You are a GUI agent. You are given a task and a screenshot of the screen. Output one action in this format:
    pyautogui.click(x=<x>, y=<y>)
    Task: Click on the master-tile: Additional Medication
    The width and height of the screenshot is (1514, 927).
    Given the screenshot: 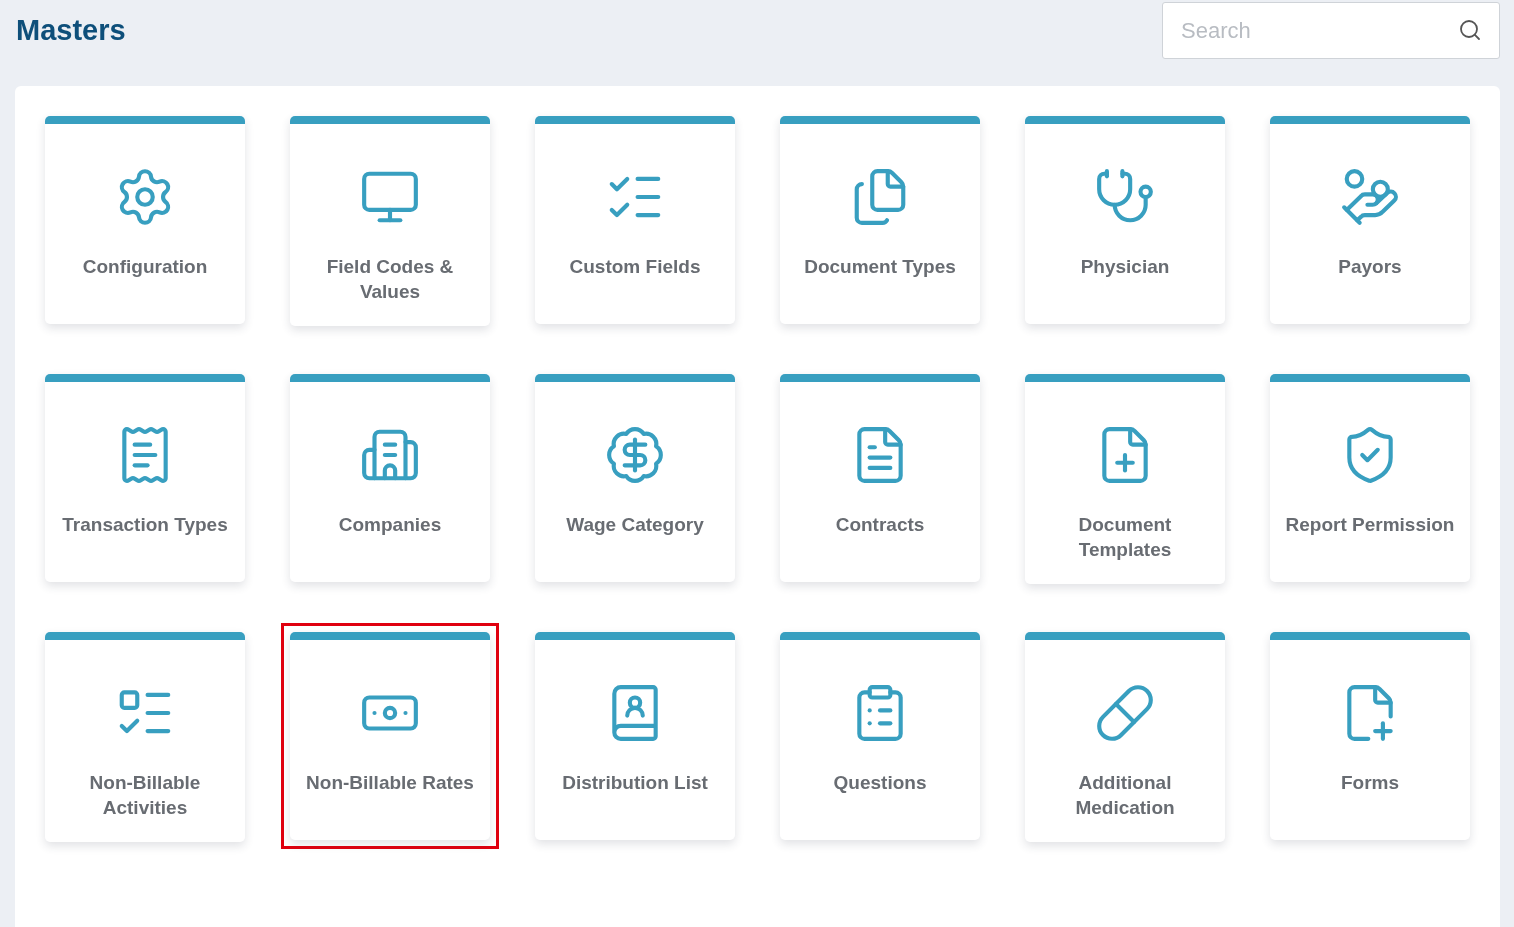 What is the action you would take?
    pyautogui.click(x=1125, y=737)
    